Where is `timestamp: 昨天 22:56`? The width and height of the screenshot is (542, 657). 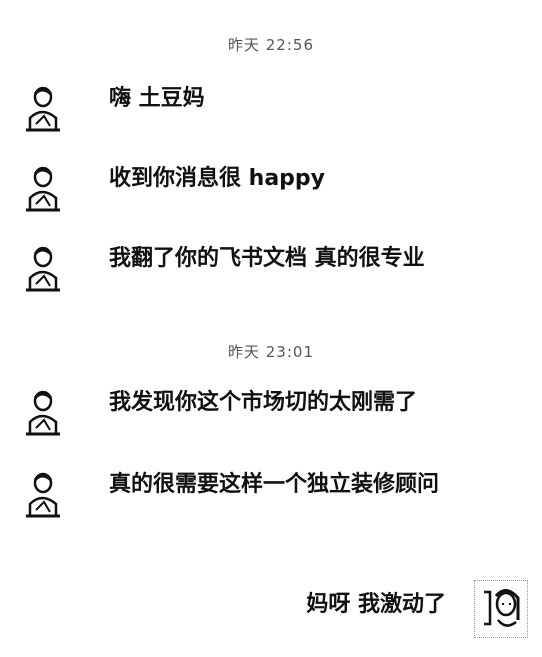
timestamp: 昨天 22:56 is located at coordinates (271, 45).